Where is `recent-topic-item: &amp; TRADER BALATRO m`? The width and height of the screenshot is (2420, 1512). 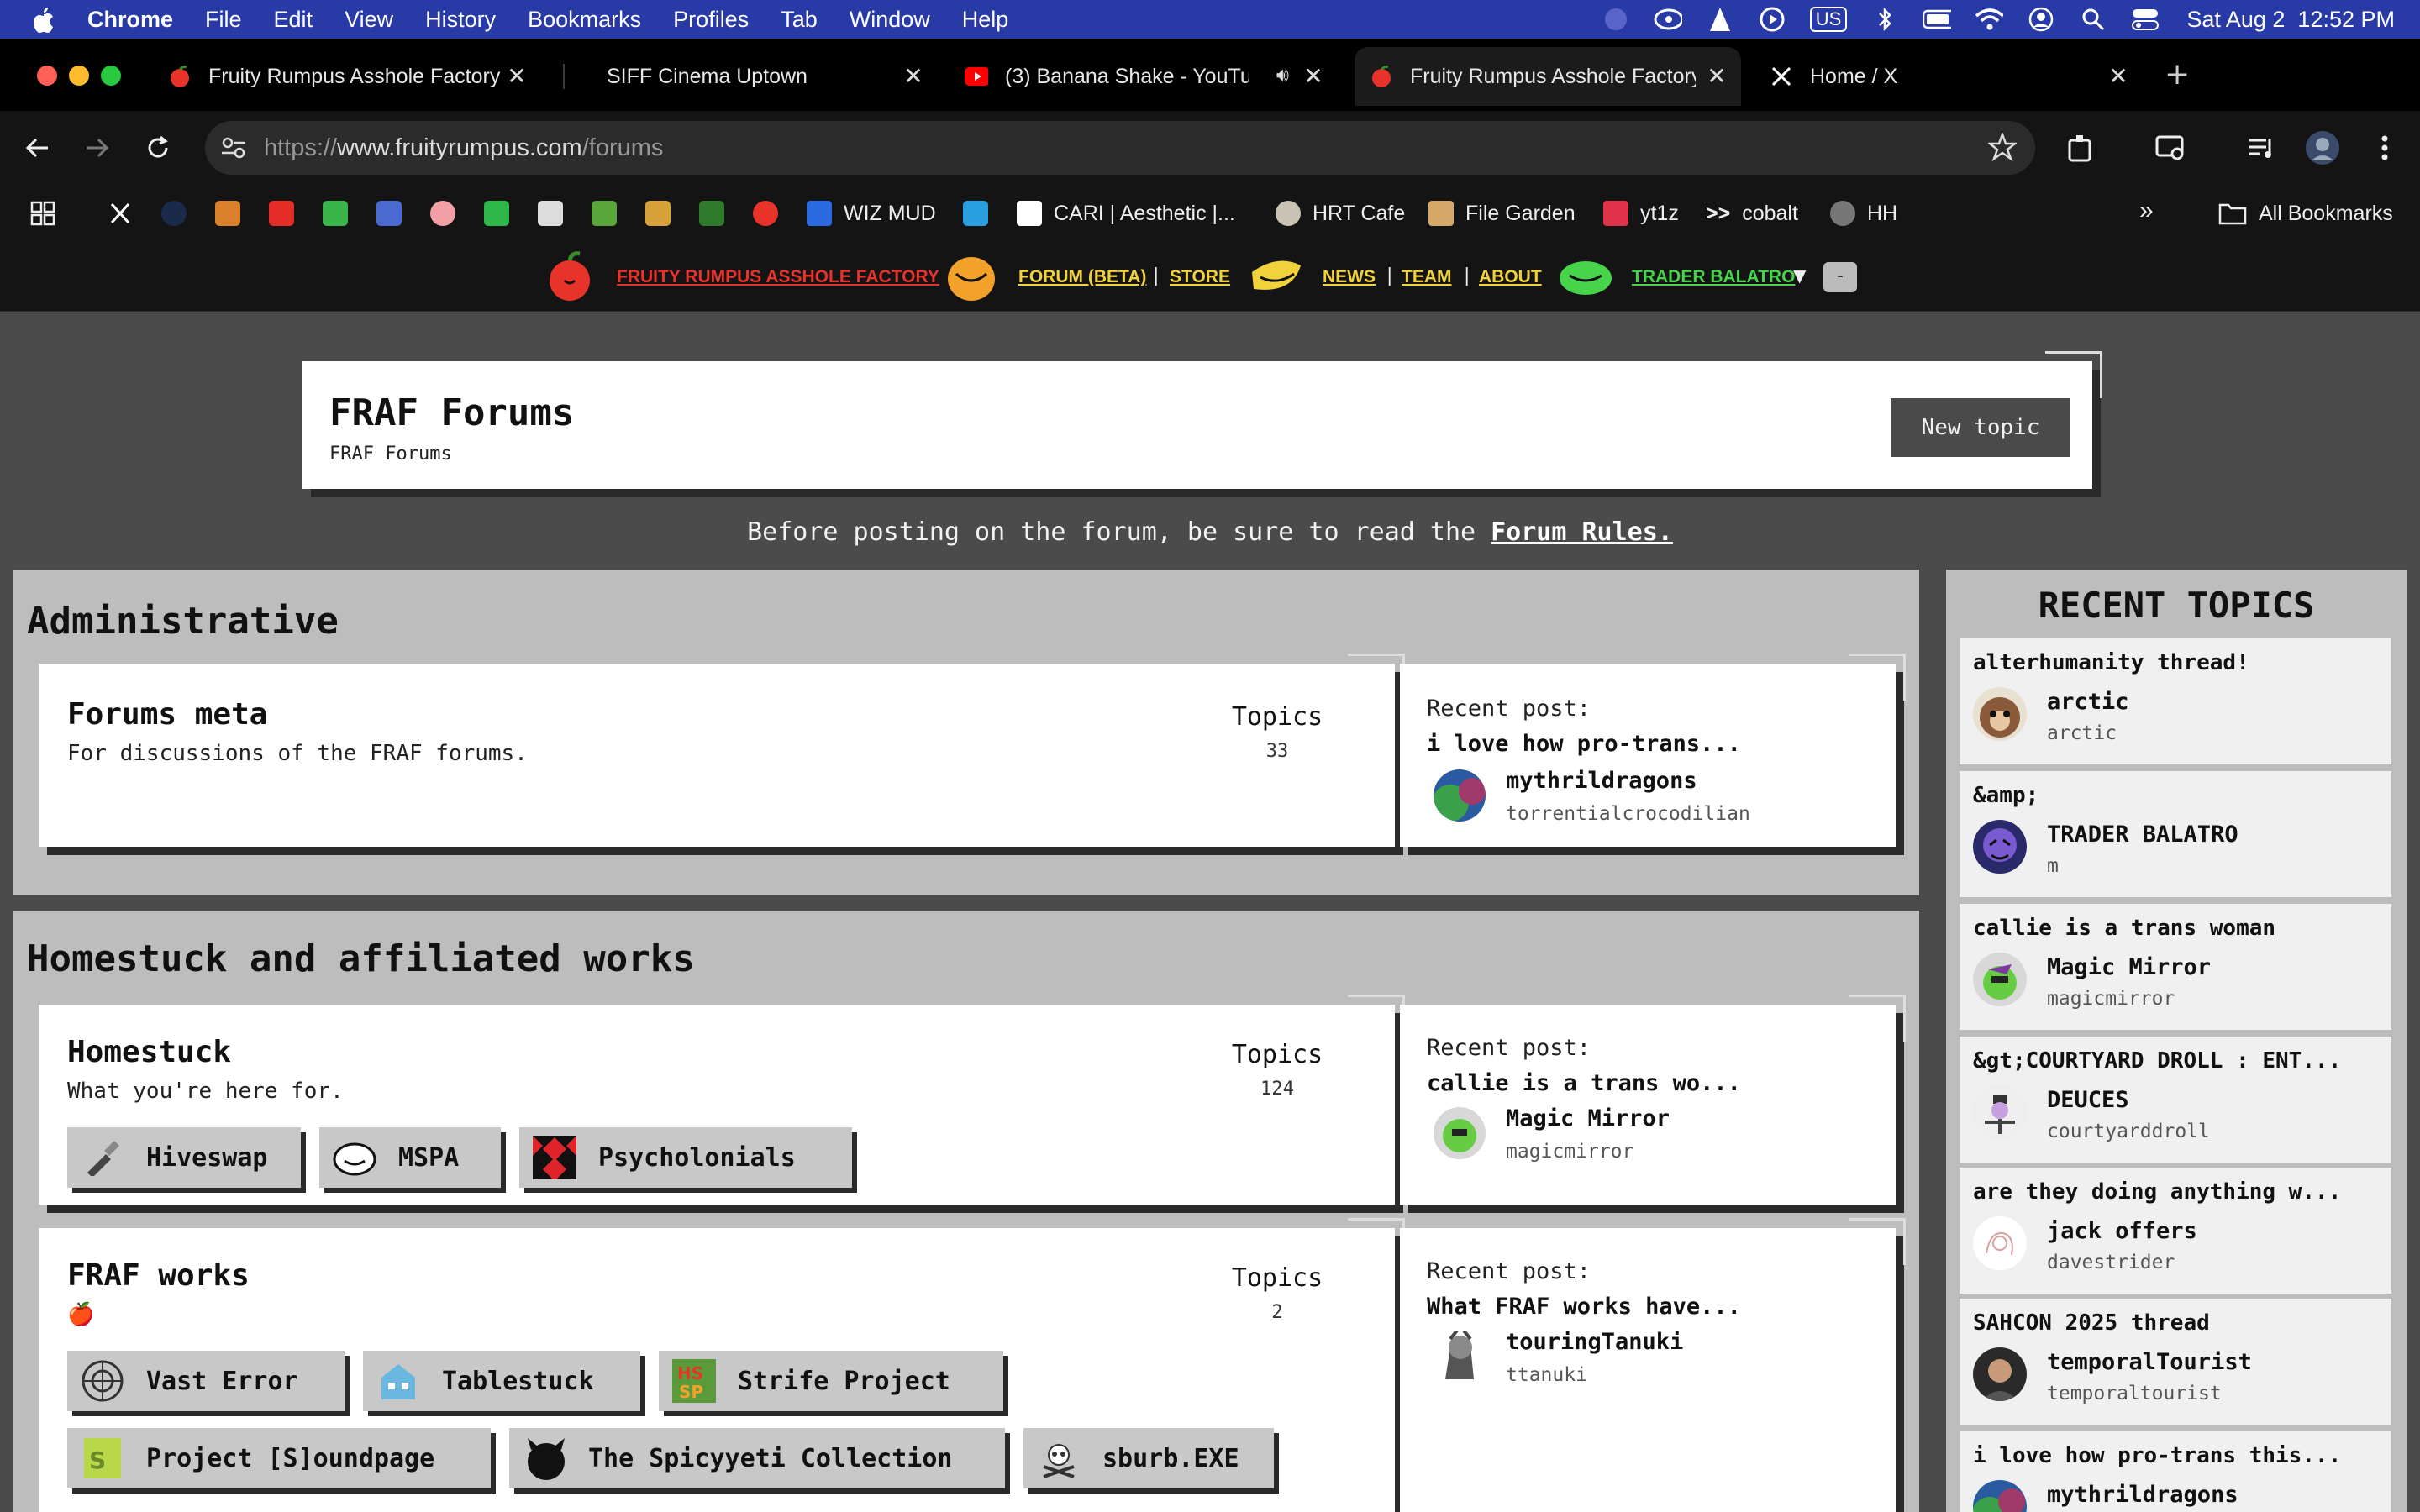
recent-topic-item: &amp; TRADER BALATRO m is located at coordinates (2175, 834).